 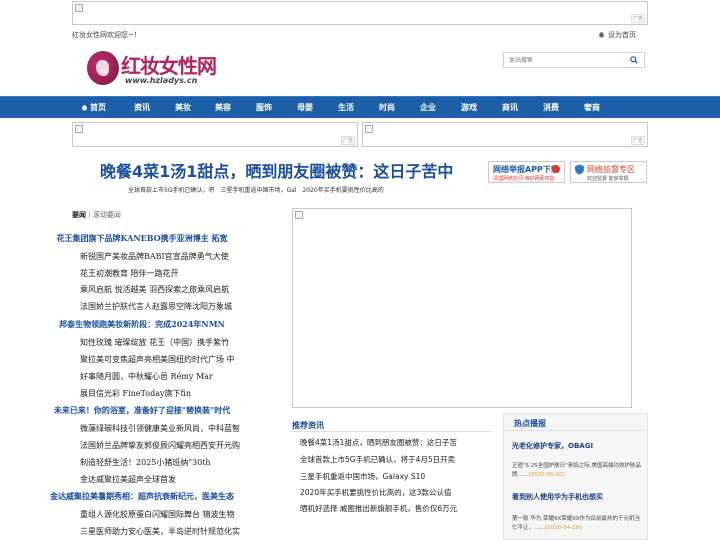 I want to click on set-home-link: 设为首页, so click(x=617, y=35).